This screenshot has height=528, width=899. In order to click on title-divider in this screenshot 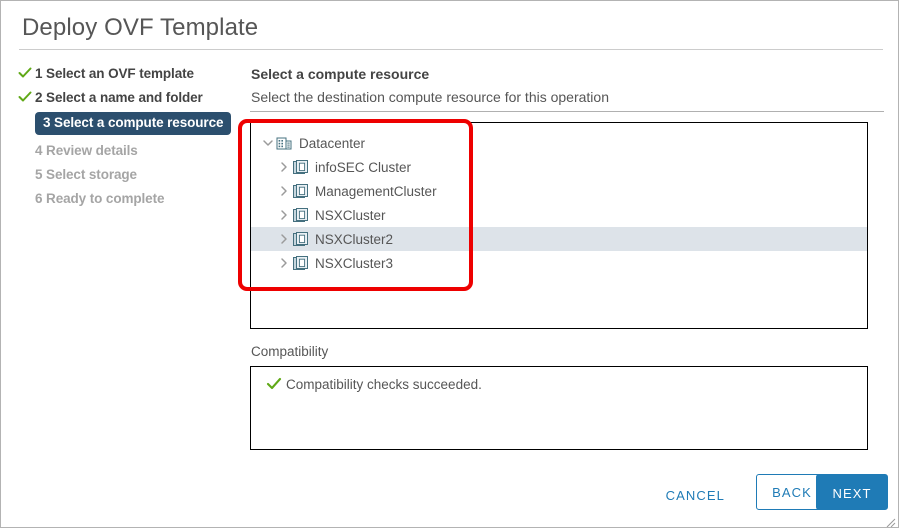, I will do `click(451, 49)`.